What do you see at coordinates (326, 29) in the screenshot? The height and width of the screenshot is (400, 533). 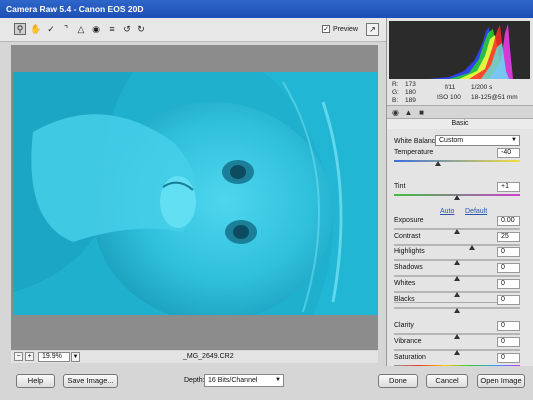 I see `preview-checkbox: ✓` at bounding box center [326, 29].